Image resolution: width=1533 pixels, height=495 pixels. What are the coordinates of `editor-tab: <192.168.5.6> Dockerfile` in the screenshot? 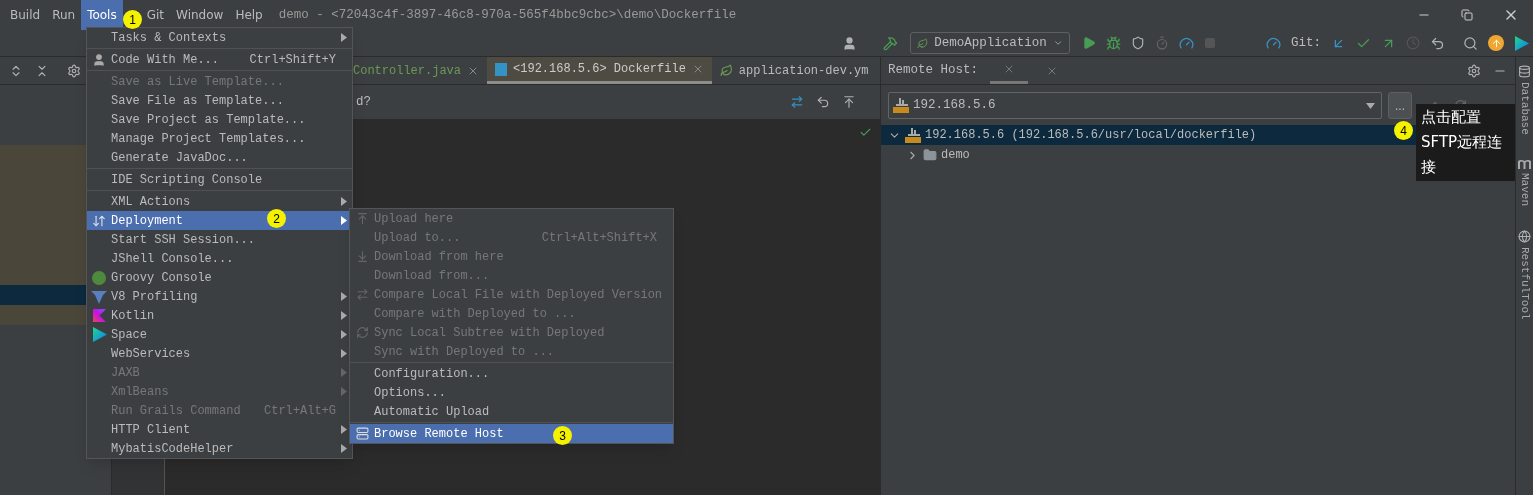 It's located at (599, 70).